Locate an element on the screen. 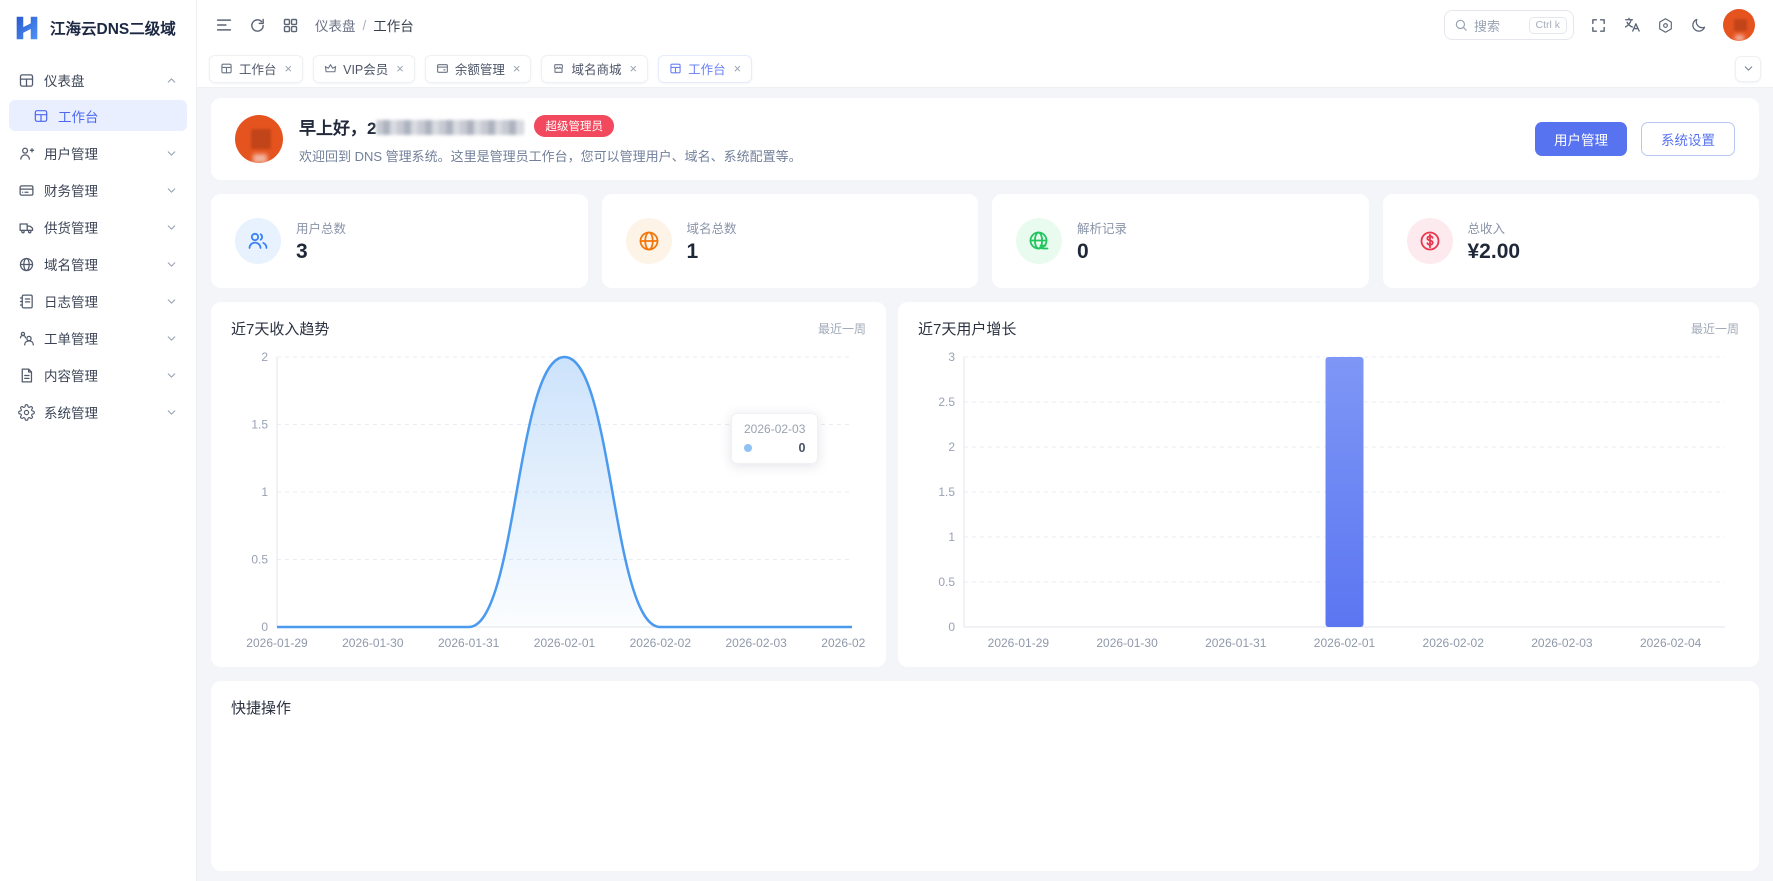 The image size is (1773, 881). user-management-button: 用户管理 is located at coordinates (1581, 139).